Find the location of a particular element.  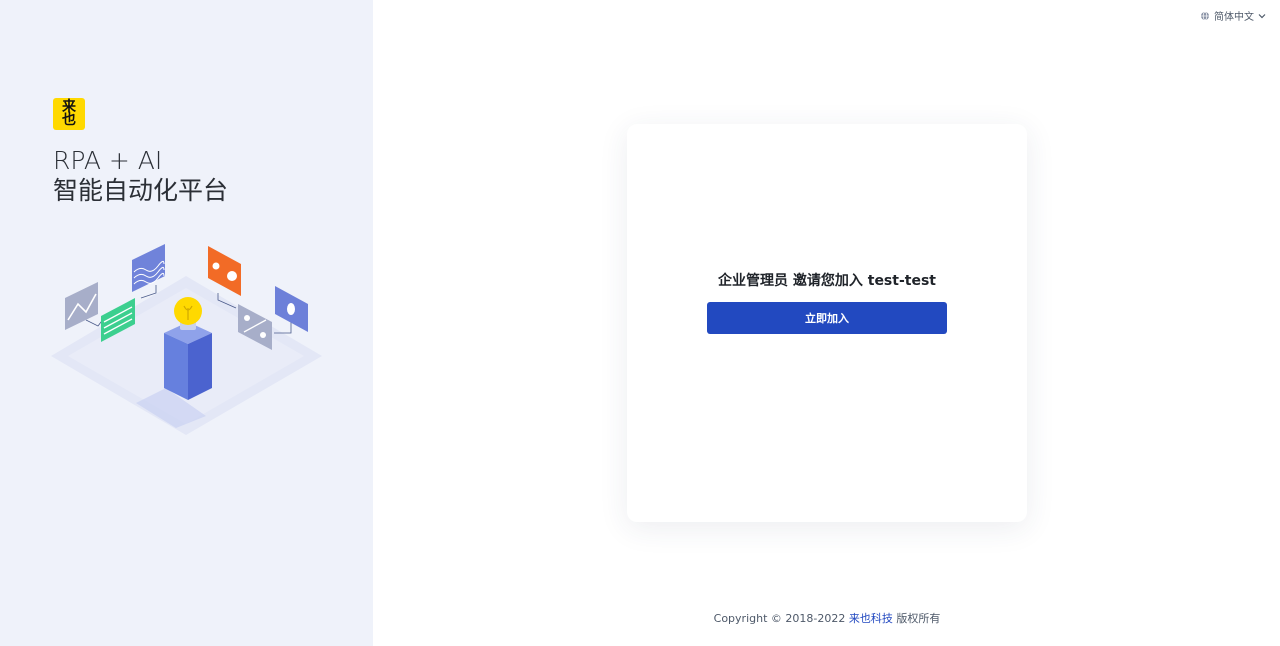

brand-logo: 来也 is located at coordinates (69, 114).